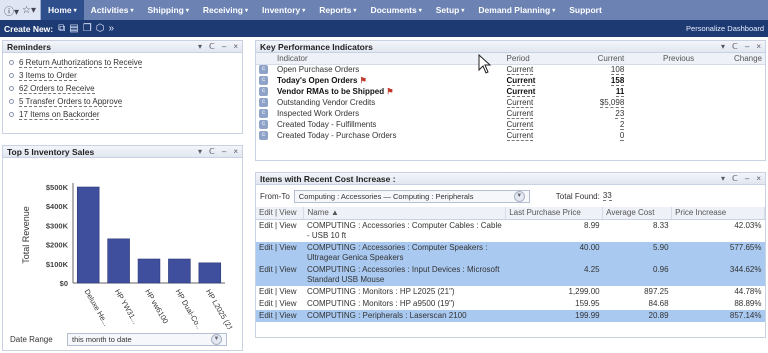 This screenshot has width=768, height=353. What do you see at coordinates (395, 10) in the screenshot?
I see `tab-documents: Documents ▾` at bounding box center [395, 10].